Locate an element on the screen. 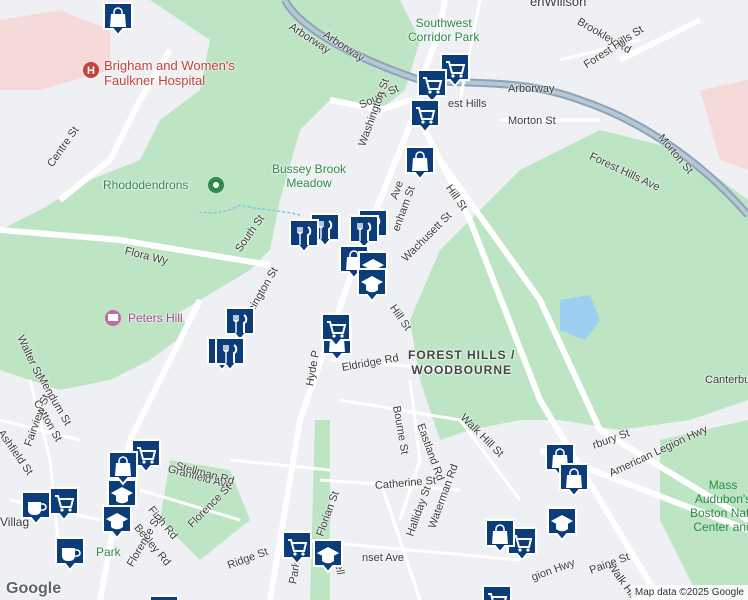 This screenshot has width=748, height=600. svg-text: H is located at coordinates (91, 71).